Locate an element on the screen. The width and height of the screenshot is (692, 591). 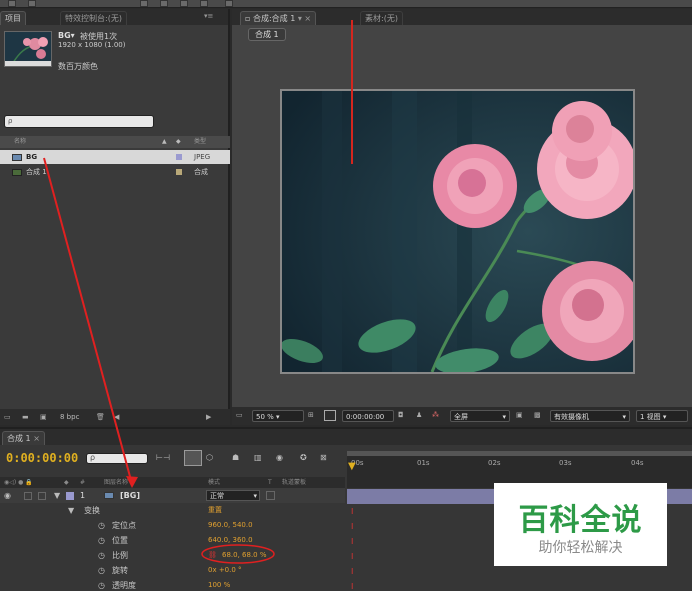
property-row: ◷ 定位点 960.0, 540.0 is located at coordinates (172, 525).